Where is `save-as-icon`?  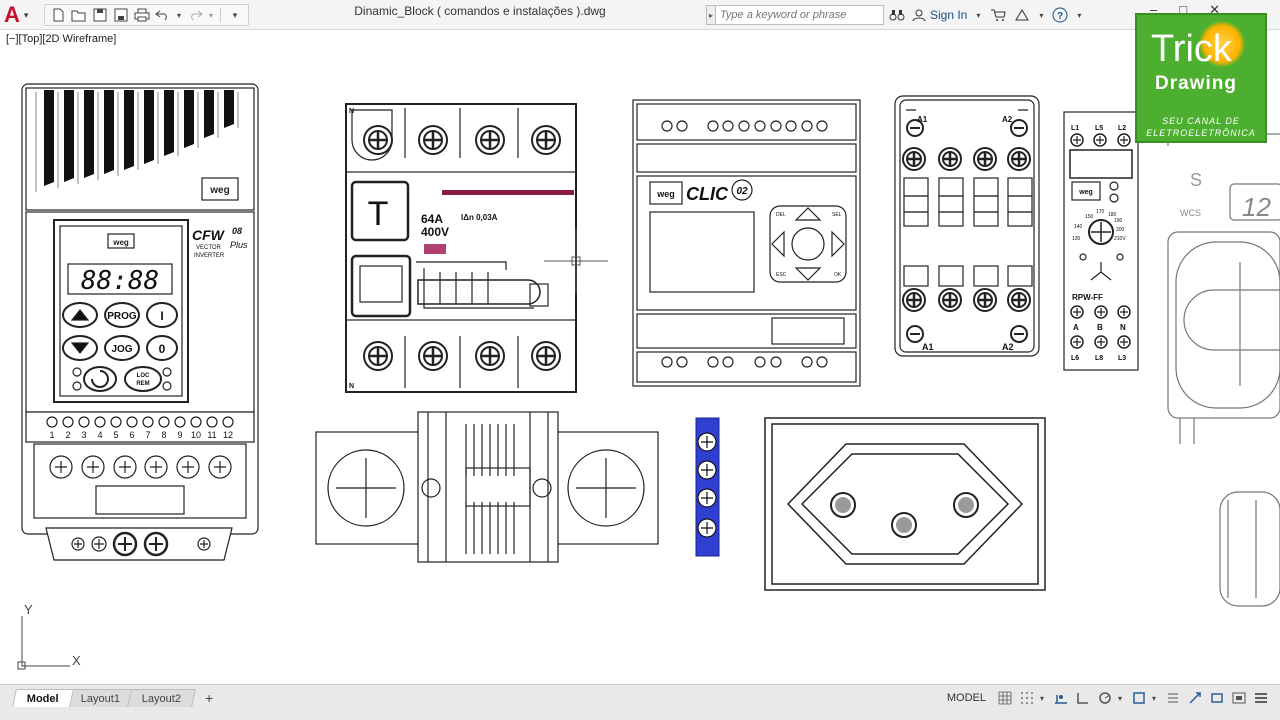 save-as-icon is located at coordinates (121, 15).